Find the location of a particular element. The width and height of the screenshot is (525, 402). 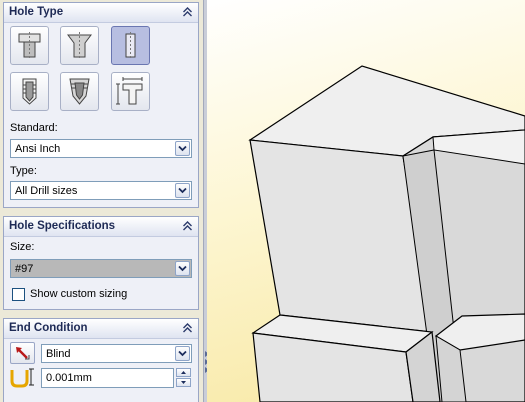

countersink-hole-button is located at coordinates (79, 45).